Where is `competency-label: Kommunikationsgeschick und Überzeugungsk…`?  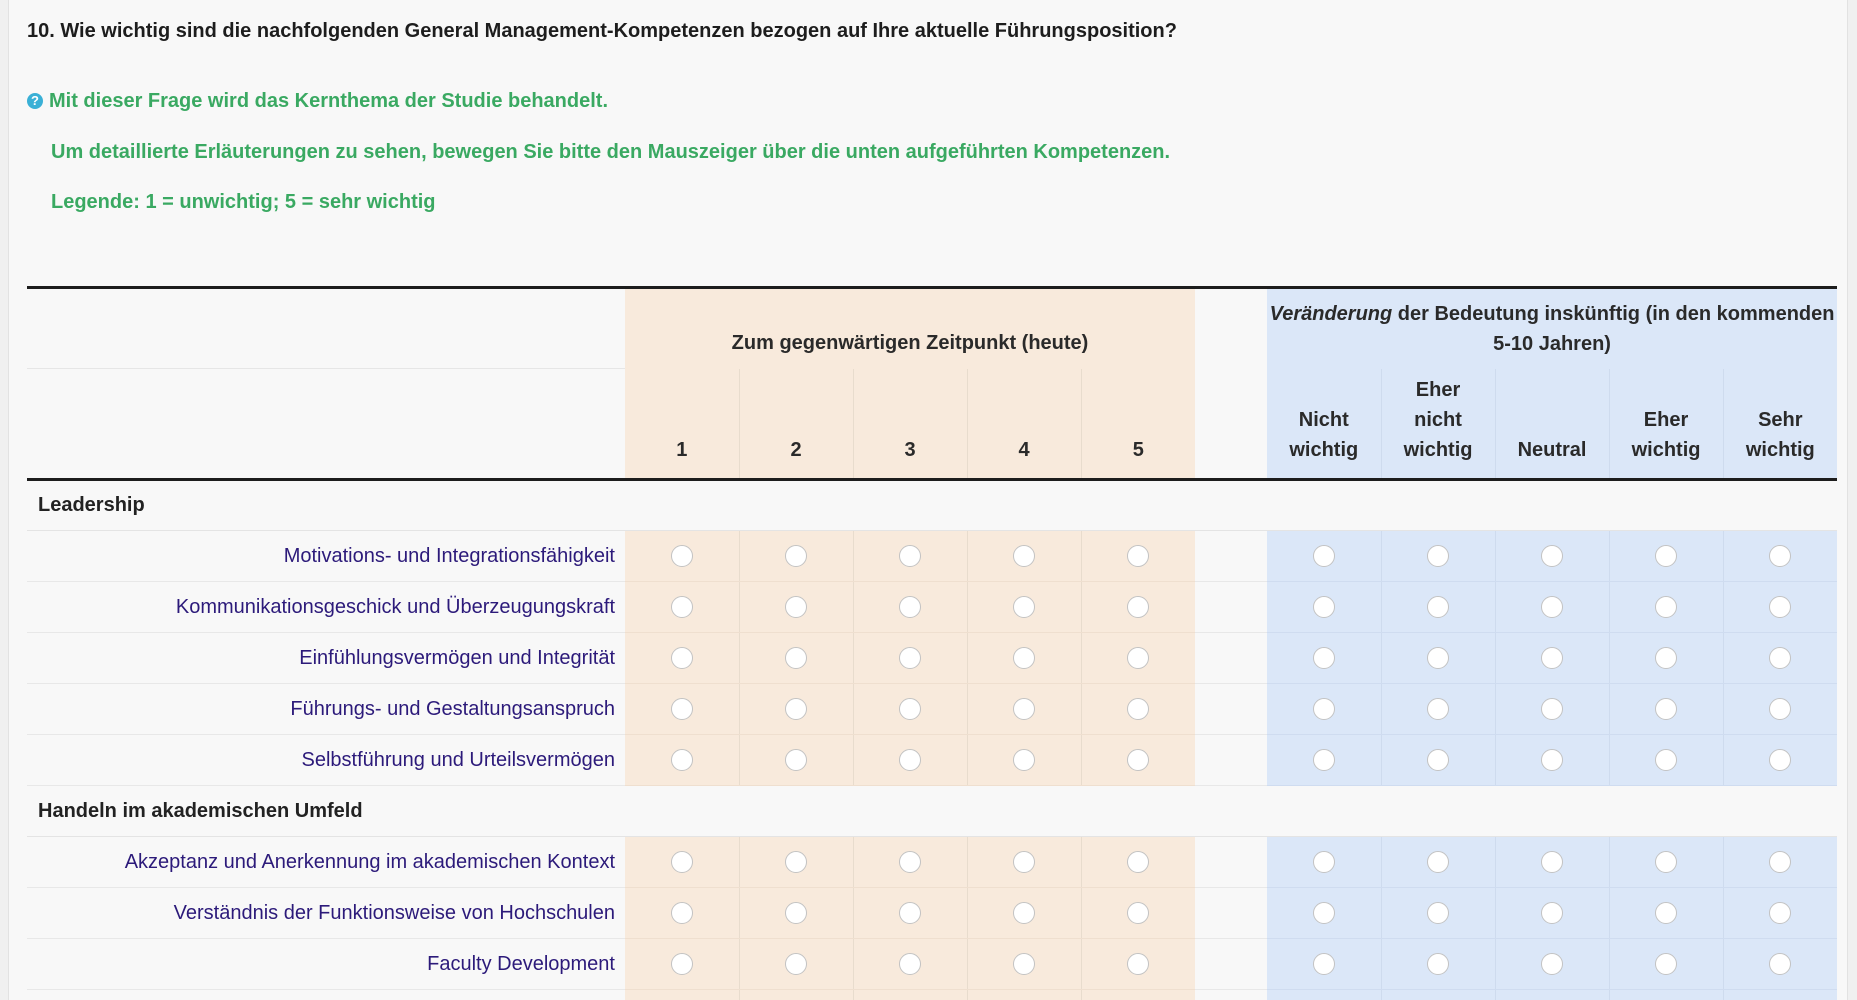 competency-label: Kommunikationsgeschick und Überzeugungsk… is located at coordinates (326, 607).